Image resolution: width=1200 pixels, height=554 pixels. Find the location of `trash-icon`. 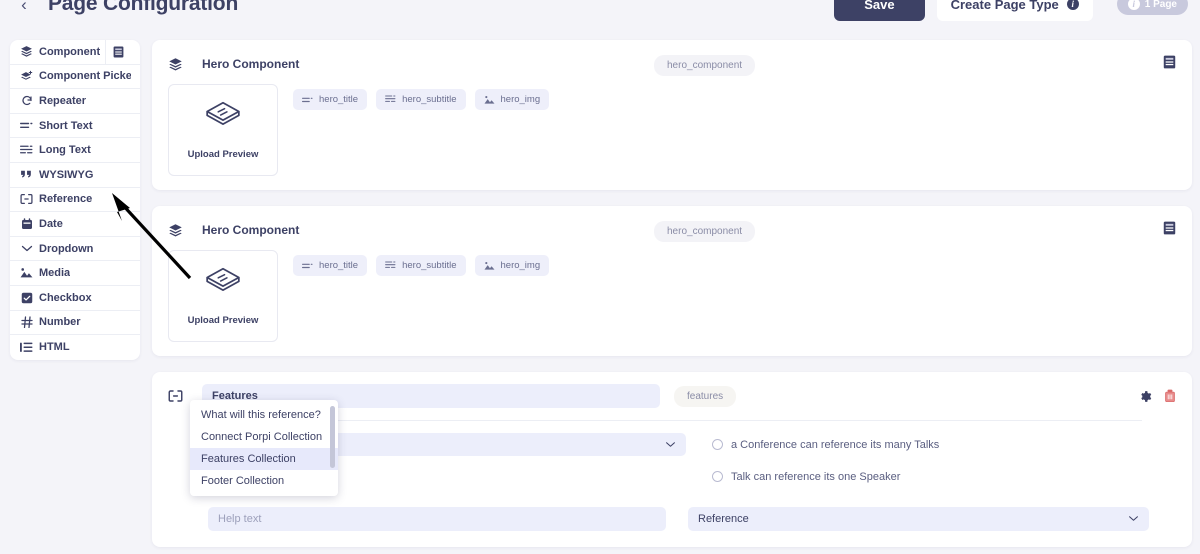

trash-icon is located at coordinates (1170, 396).